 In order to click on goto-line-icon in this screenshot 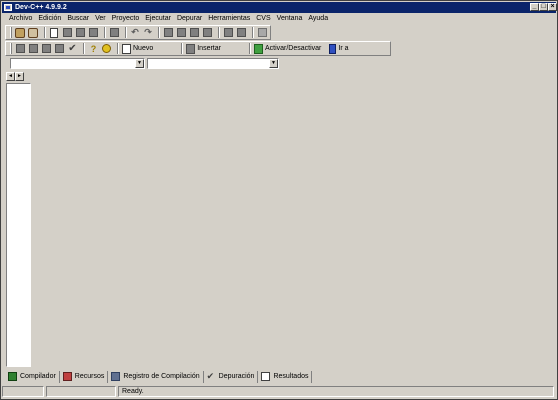, I will do `click(207, 32)`.